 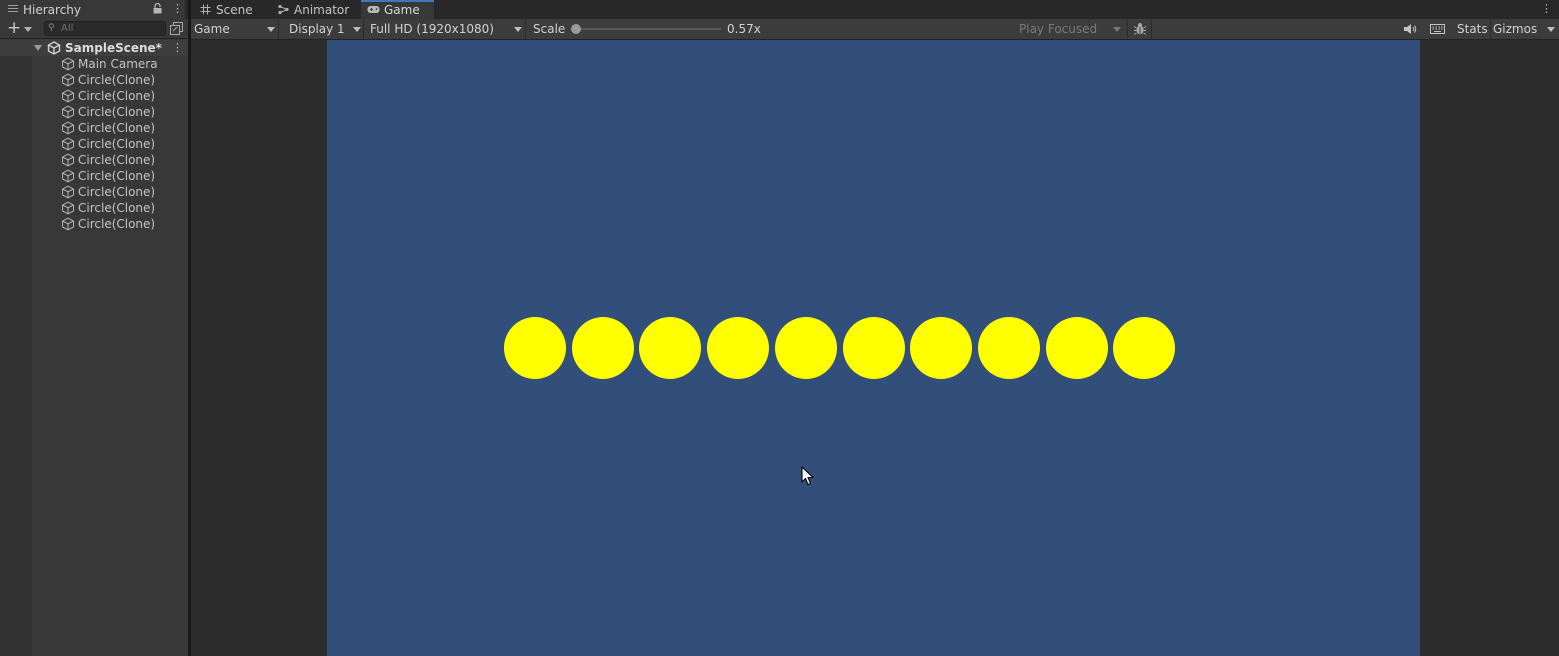 What do you see at coordinates (111, 28) in the screenshot?
I see `hierarchy-search-input` at bounding box center [111, 28].